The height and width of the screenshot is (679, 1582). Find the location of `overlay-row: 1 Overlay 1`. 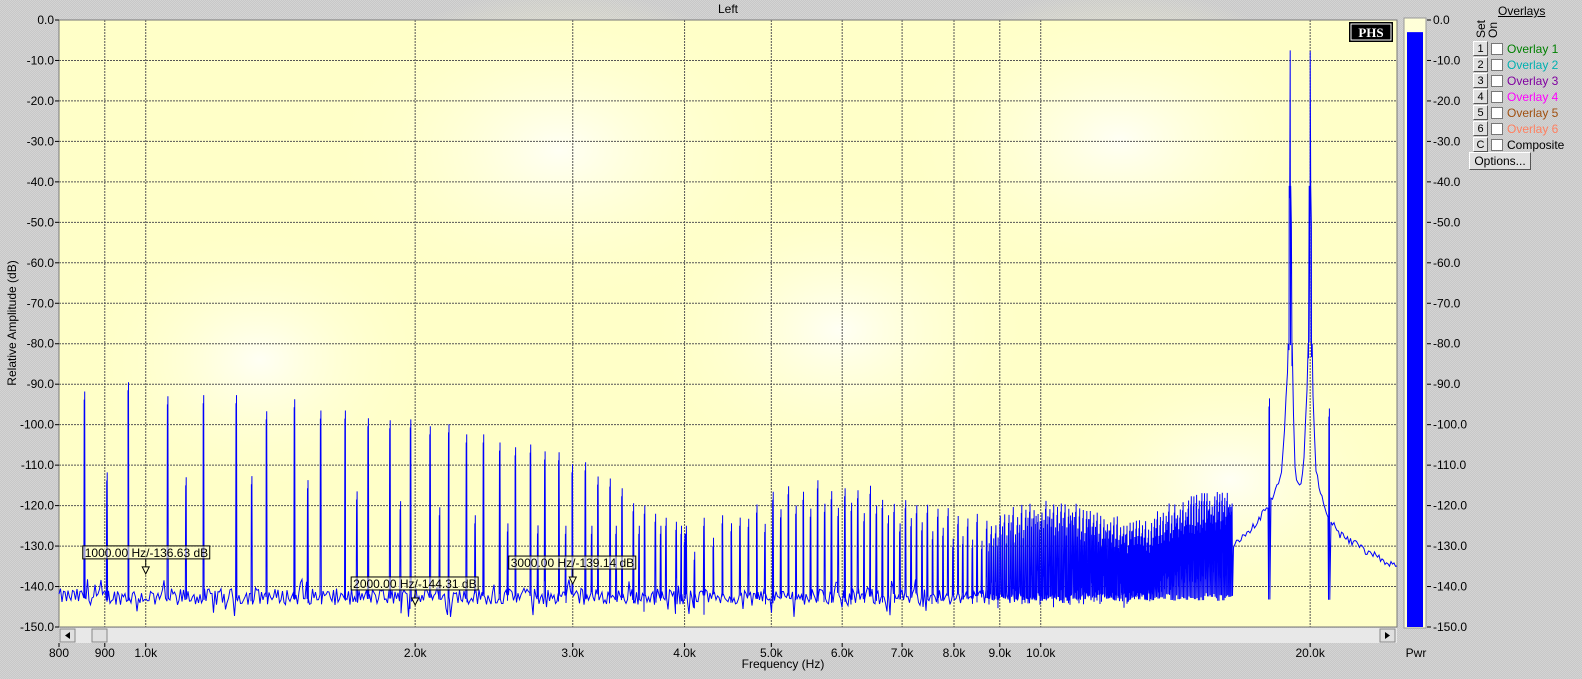

overlay-row: 1 Overlay 1 is located at coordinates (1515, 48).